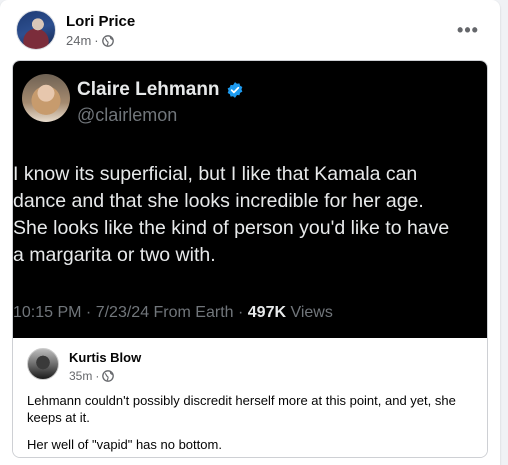 This screenshot has height=465, width=508. What do you see at coordinates (148, 89) in the screenshot?
I see `tweet-author-label: Claire Lehmann` at bounding box center [148, 89].